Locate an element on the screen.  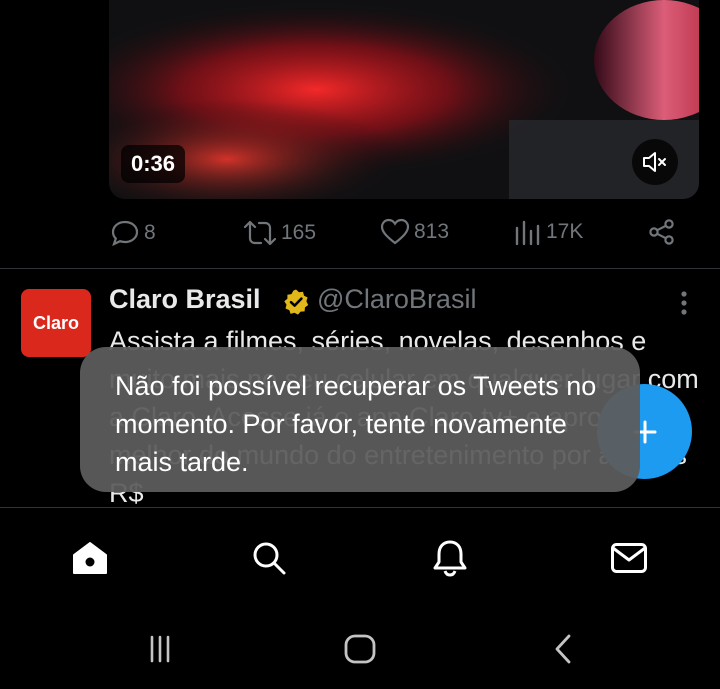
more-options-icon is located at coordinates (684, 304).